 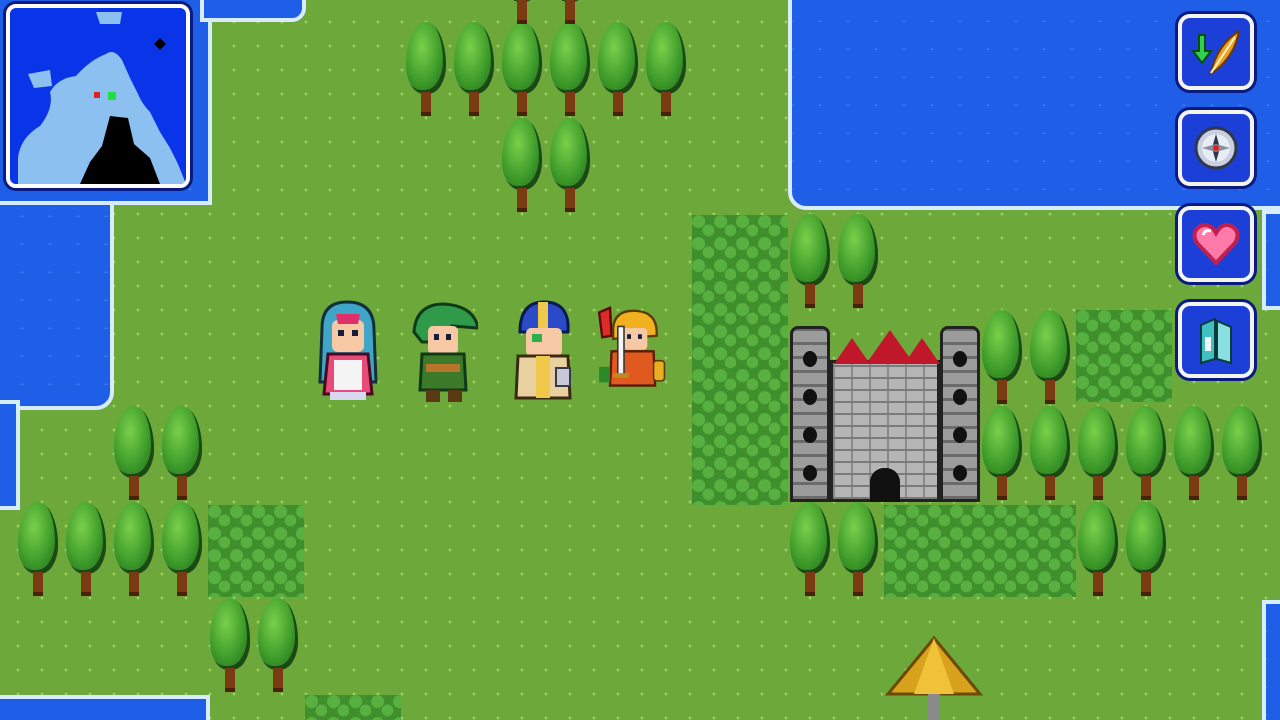 I want to click on status-heart-button: heart-icon, so click(x=1216, y=244).